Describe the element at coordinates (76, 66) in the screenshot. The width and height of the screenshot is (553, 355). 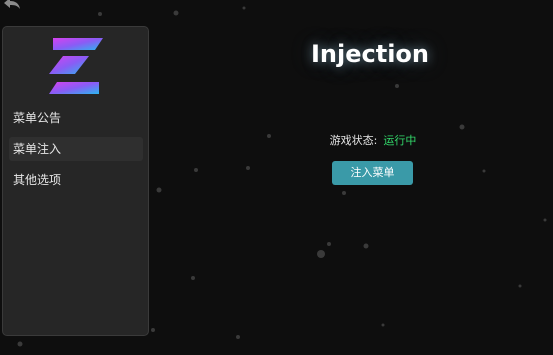
I see `app-logo-icon` at that location.